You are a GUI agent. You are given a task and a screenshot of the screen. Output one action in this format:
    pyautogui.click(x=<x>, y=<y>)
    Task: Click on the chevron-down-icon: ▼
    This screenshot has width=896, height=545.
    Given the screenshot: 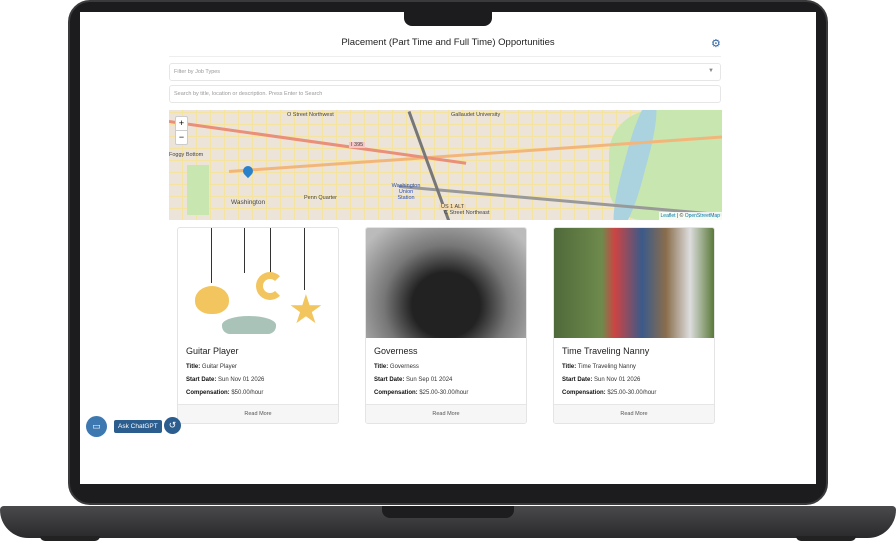 What is the action you would take?
    pyautogui.click(x=711, y=71)
    